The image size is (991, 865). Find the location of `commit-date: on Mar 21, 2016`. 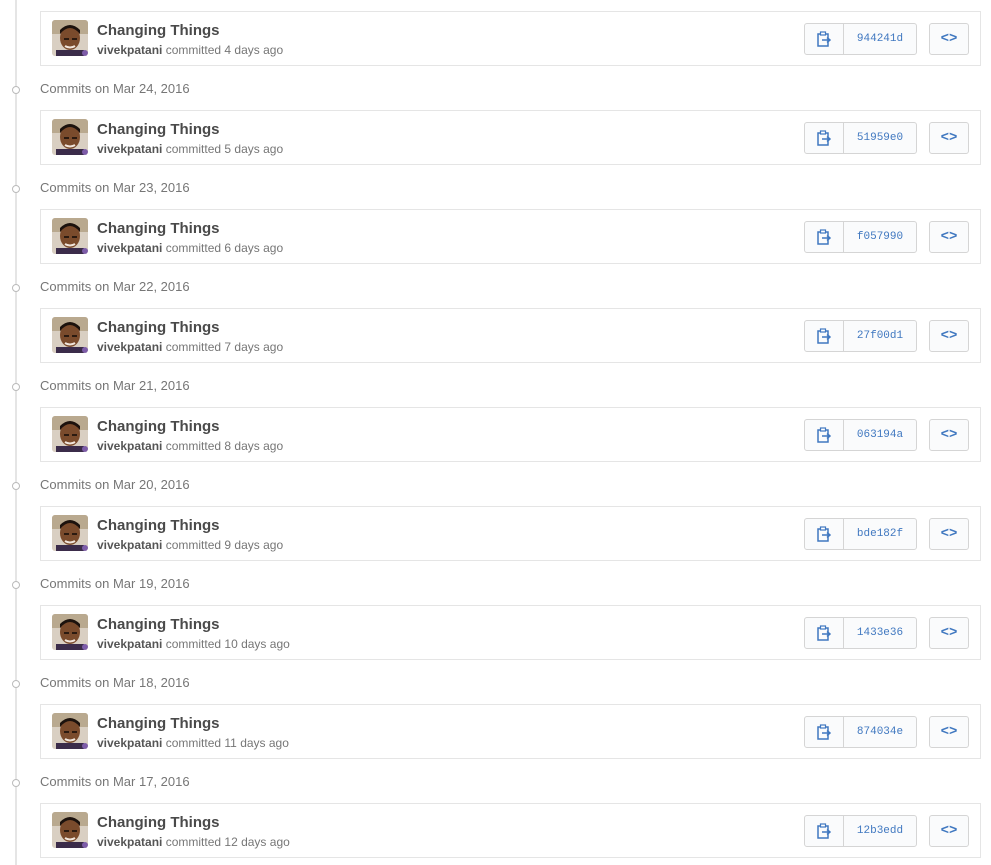

commit-date: on Mar 21, 2016 is located at coordinates (142, 385).